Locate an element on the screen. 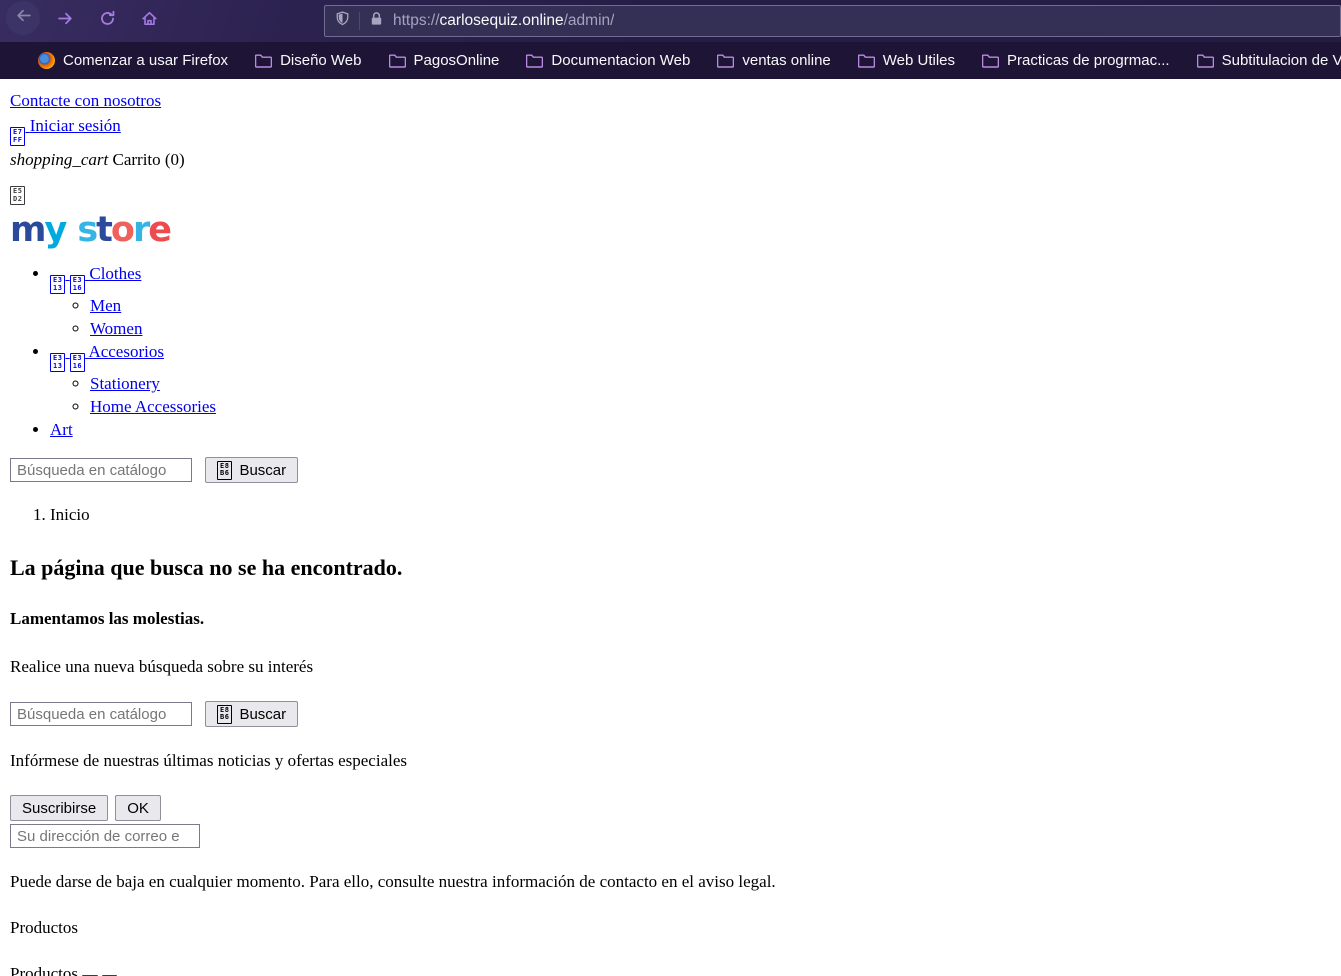  bookmark-label: Diseño Web is located at coordinates (321, 60).